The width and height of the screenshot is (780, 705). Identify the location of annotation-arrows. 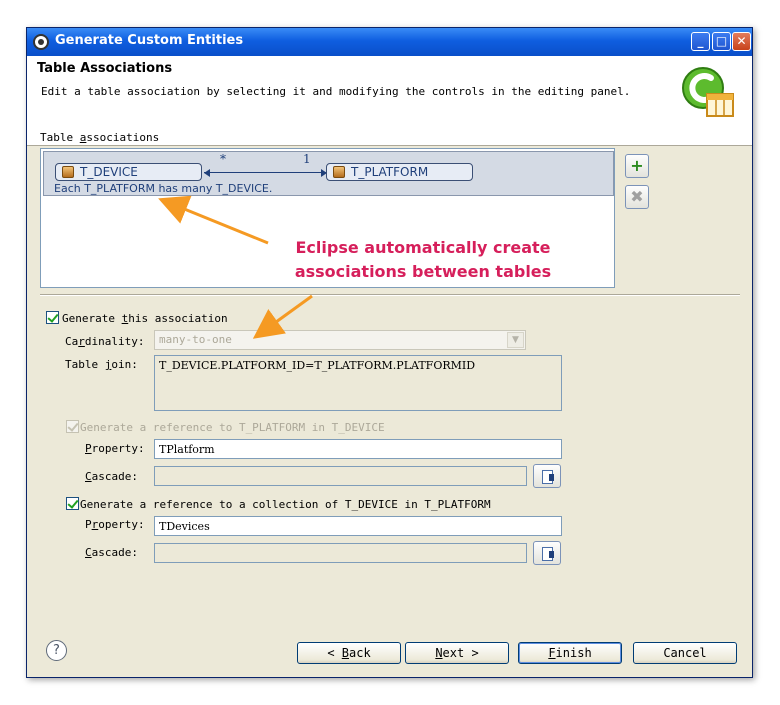
(235, 267).